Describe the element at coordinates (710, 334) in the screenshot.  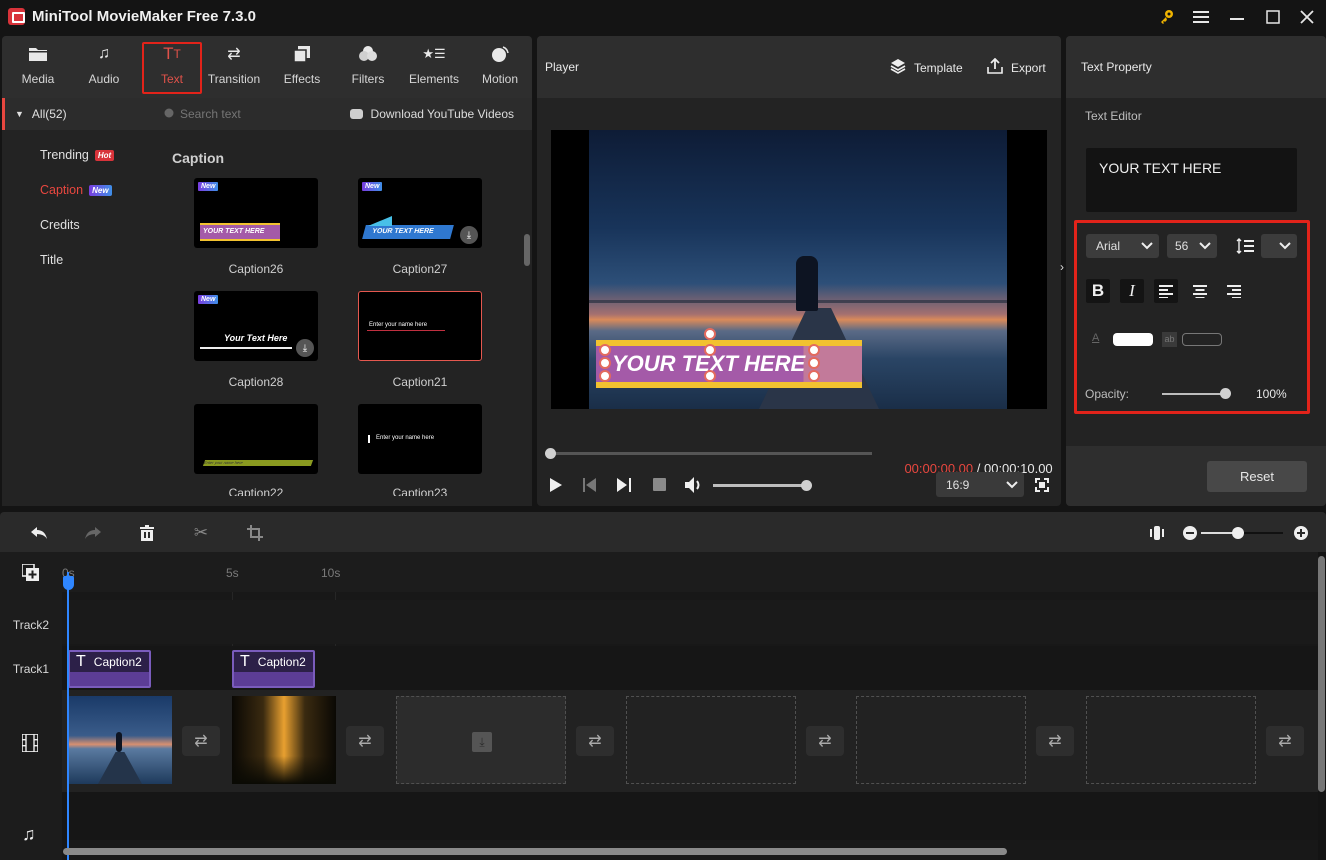
I see `rotate-handle` at that location.